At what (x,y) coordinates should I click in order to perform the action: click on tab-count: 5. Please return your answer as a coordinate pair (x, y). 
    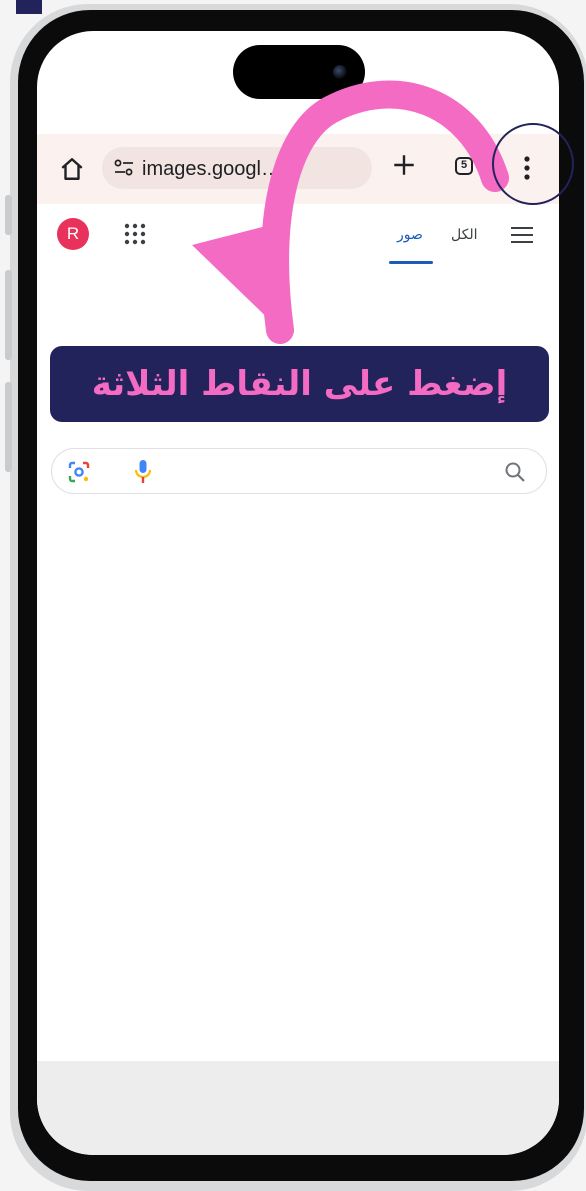
    Looking at the image, I should click on (464, 165).